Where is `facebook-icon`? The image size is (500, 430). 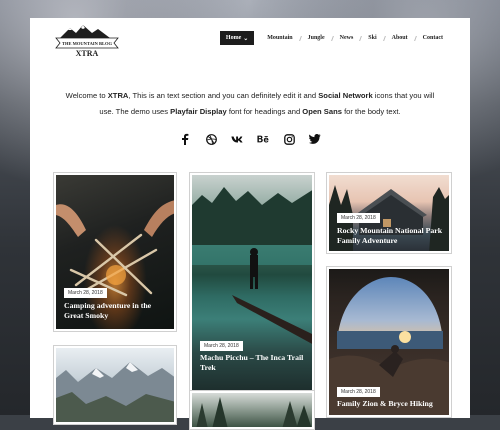 facebook-icon is located at coordinates (185, 139).